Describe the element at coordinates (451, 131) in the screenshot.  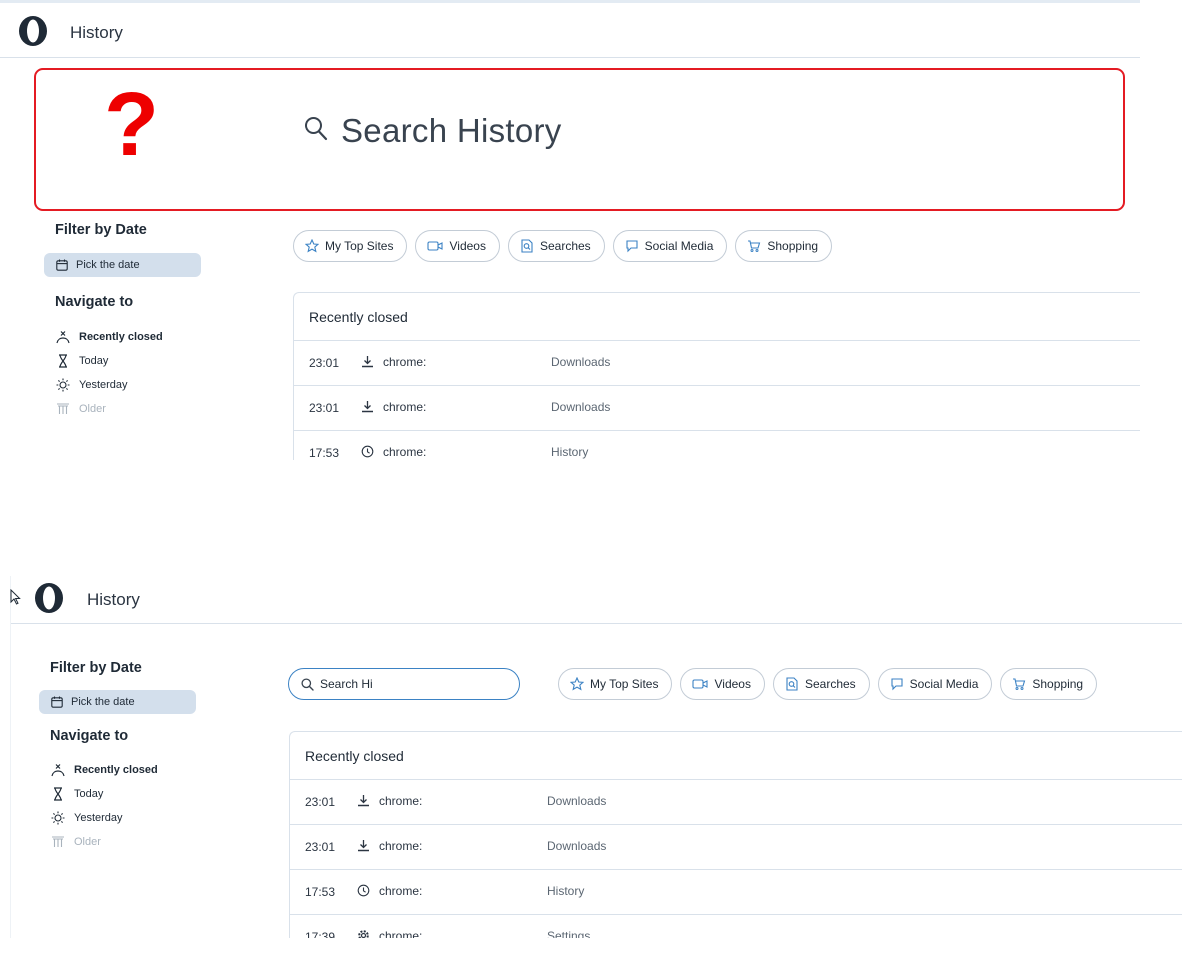
I see `search-placeholder: Search History` at that location.